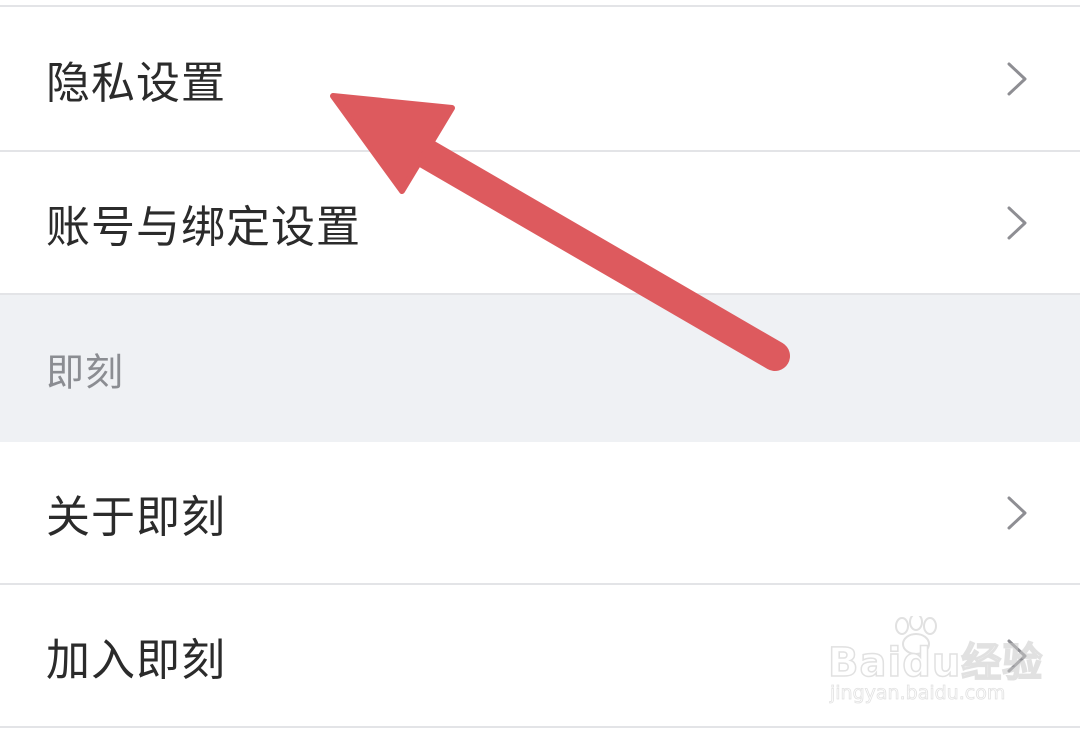 The width and height of the screenshot is (1080, 736). I want to click on watermark-url: jingyan.baidu.com, so click(918, 693).